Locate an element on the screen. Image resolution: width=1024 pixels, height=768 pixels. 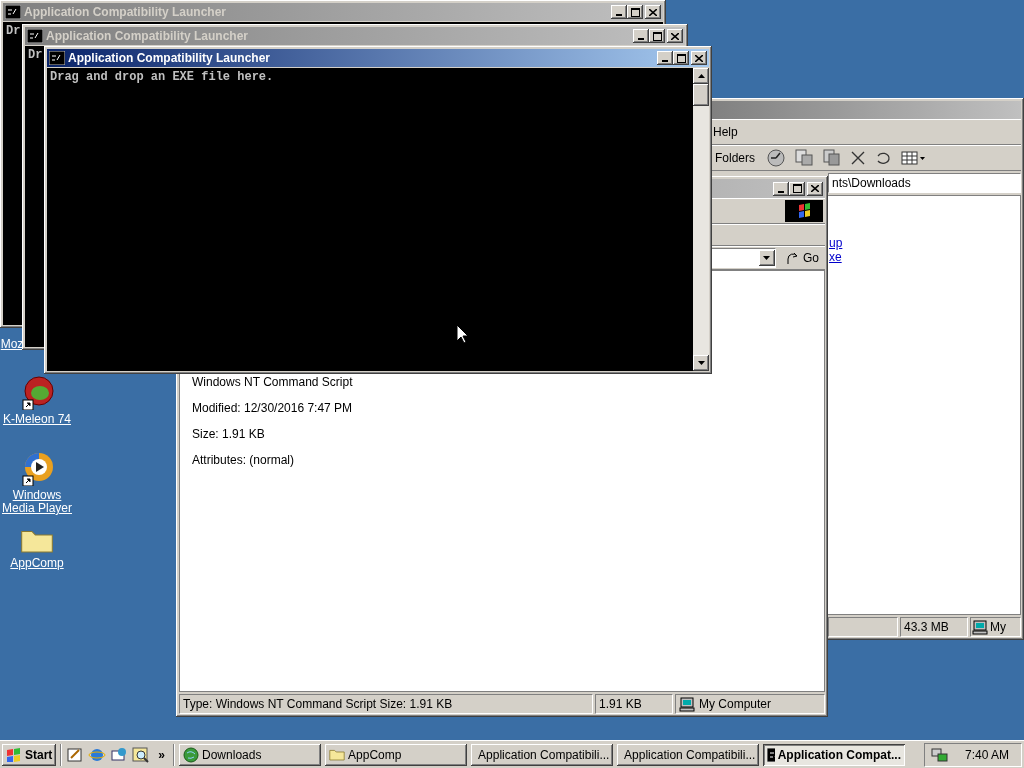
file-link: xe is located at coordinates (835, 257).